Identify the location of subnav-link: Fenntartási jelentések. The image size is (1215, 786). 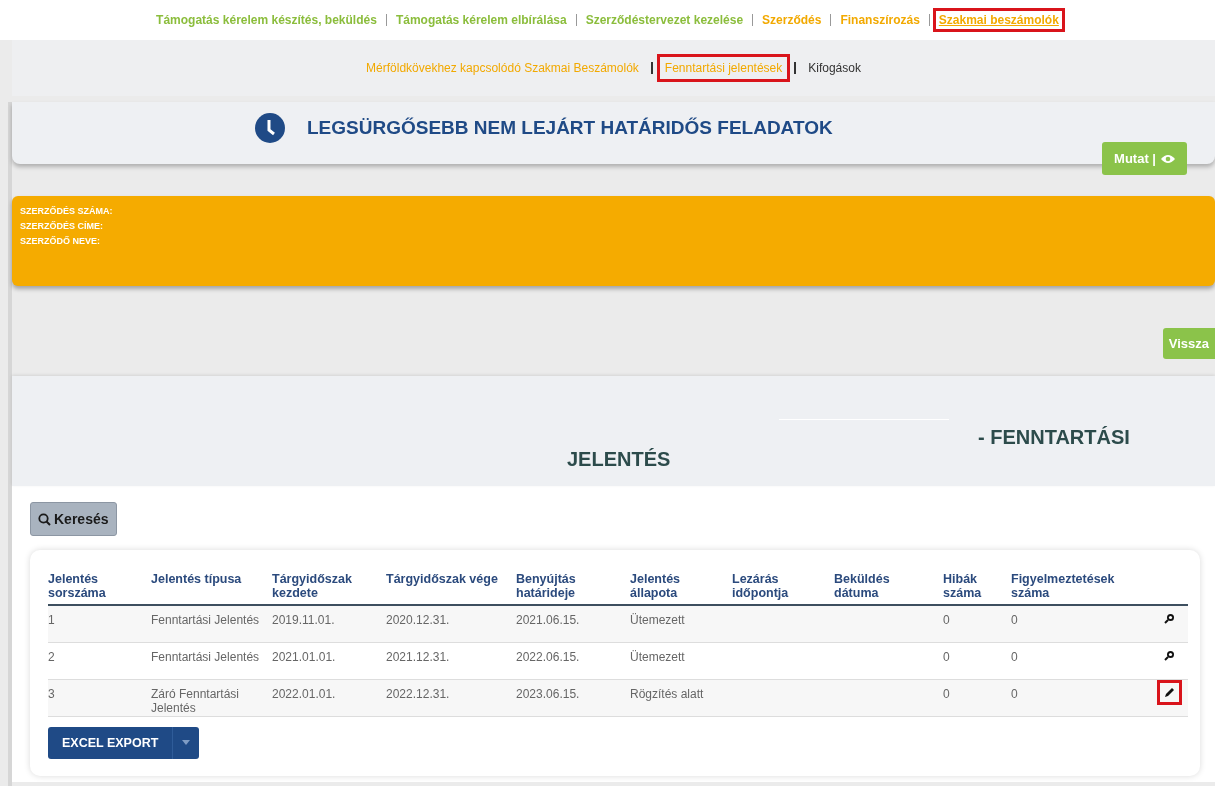
(723, 68).